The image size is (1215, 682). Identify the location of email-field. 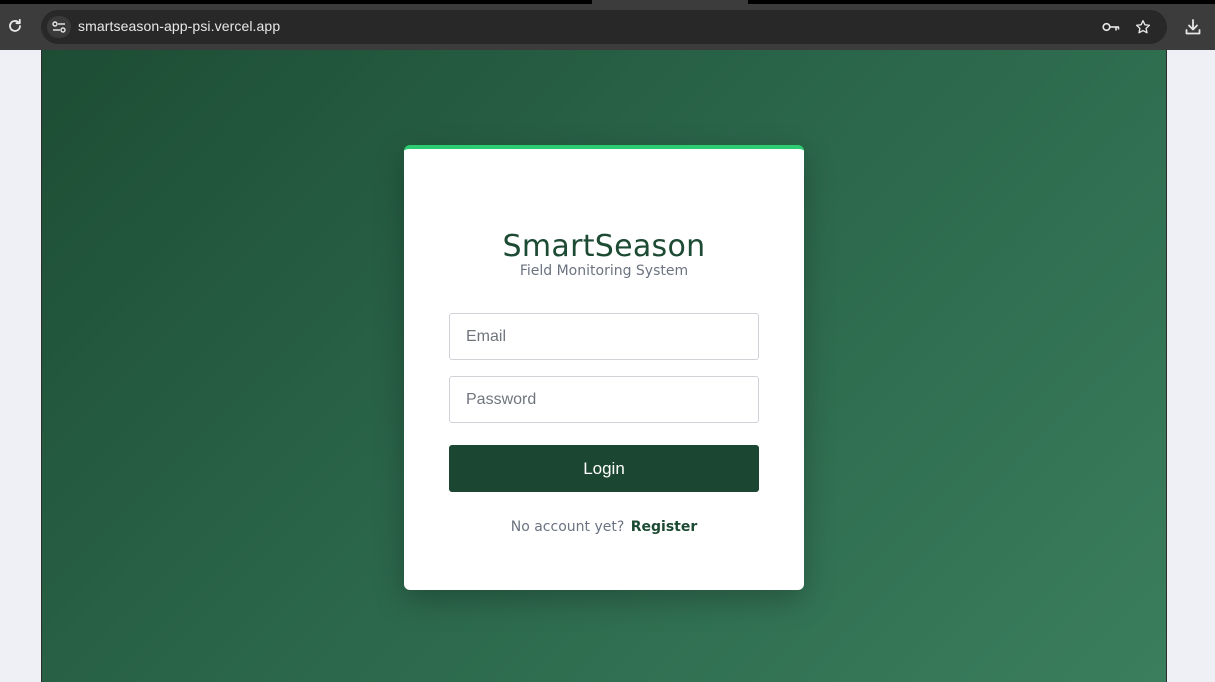
(604, 336).